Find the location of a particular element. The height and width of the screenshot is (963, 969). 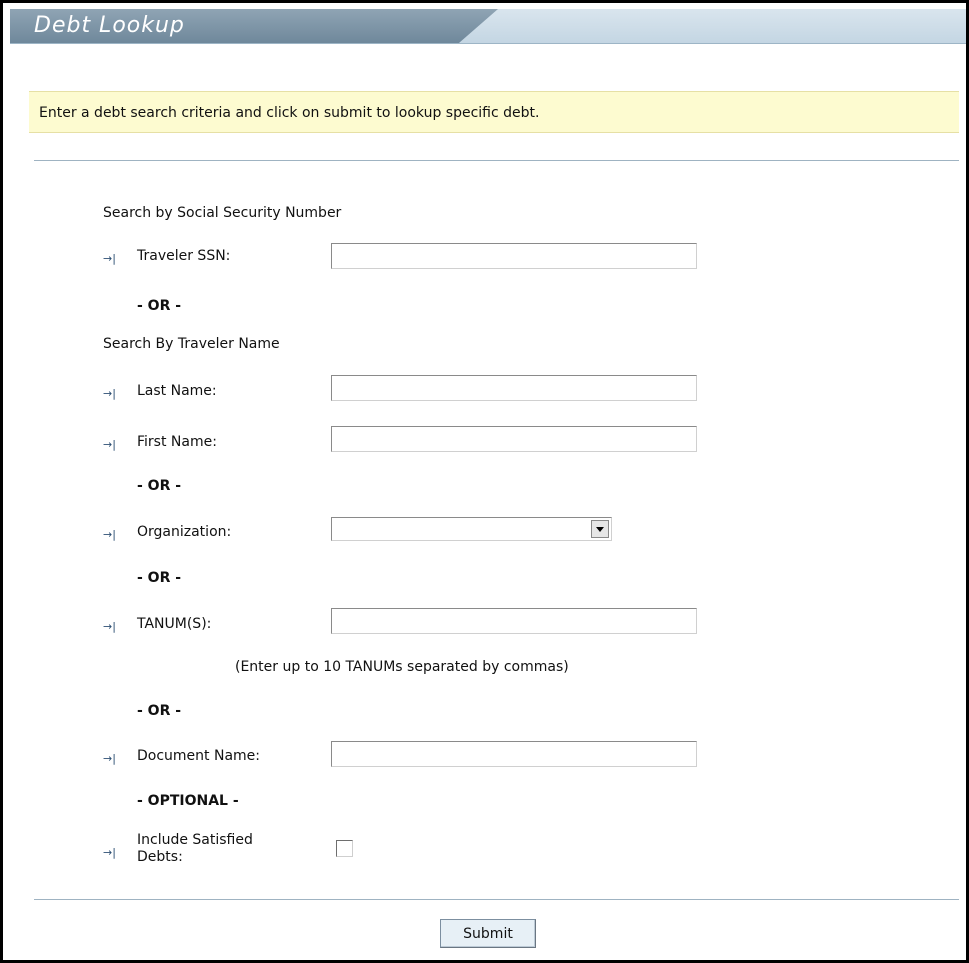

include-satisfied-checkbox is located at coordinates (344, 848).